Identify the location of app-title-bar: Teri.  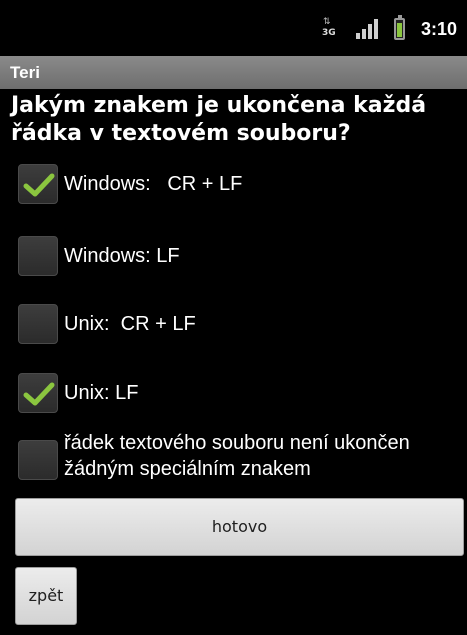
(233, 72).